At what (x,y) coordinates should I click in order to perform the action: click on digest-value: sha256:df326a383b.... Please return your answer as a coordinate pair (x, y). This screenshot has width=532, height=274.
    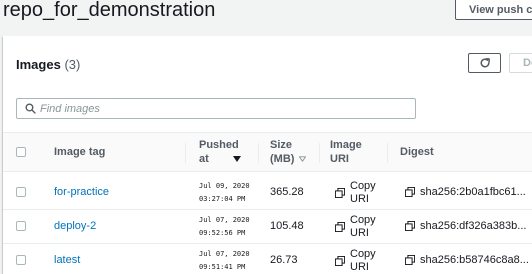
    Looking at the image, I should click on (473, 226).